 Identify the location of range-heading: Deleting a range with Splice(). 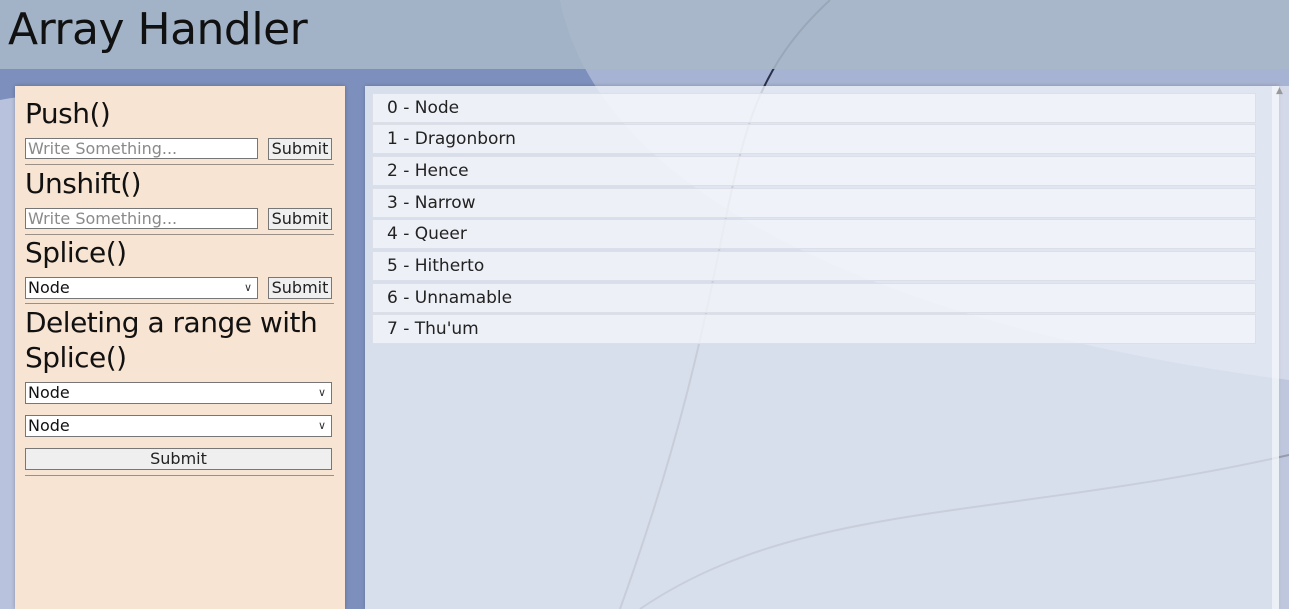
(171, 340).